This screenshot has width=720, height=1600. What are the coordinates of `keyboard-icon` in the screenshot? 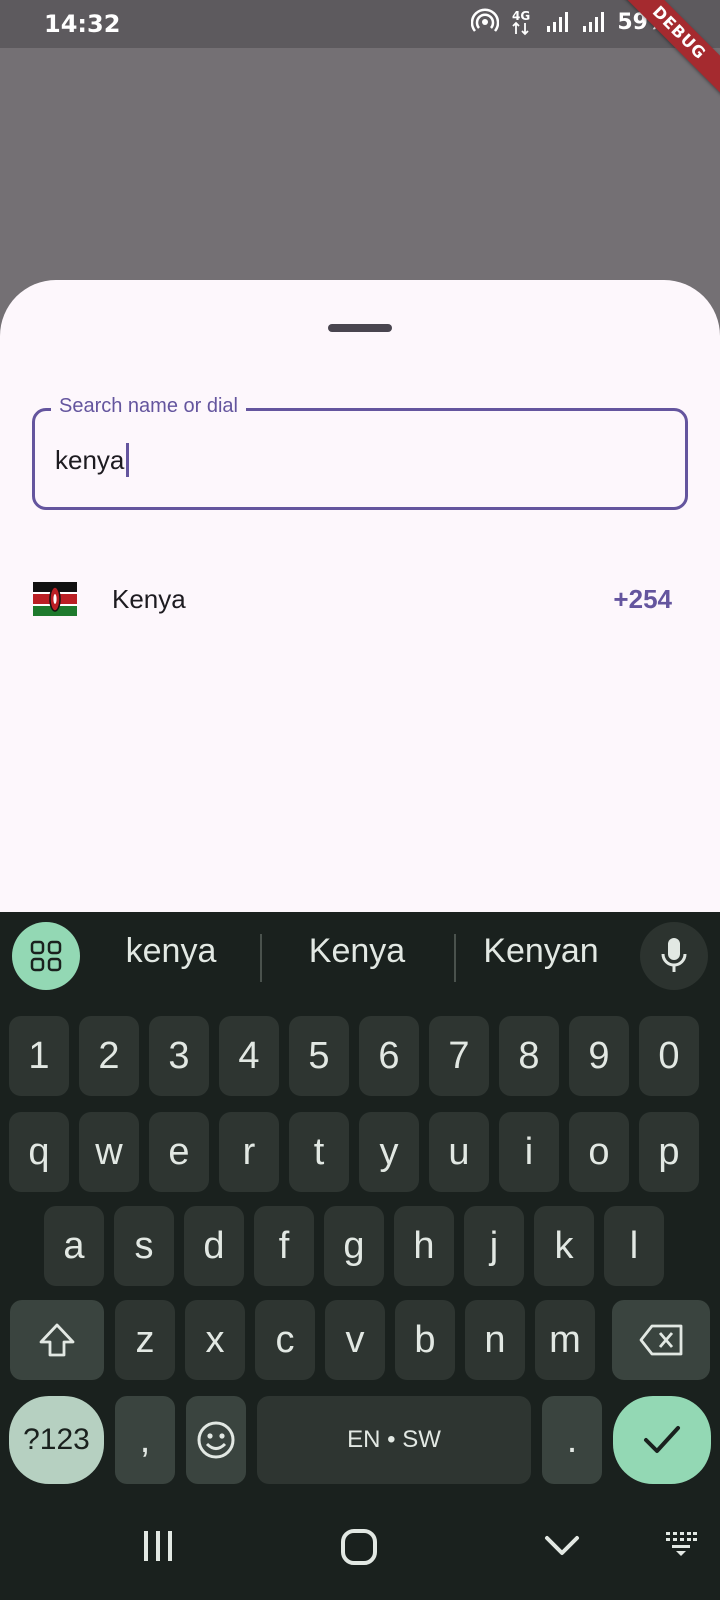 It's located at (681, 1544).